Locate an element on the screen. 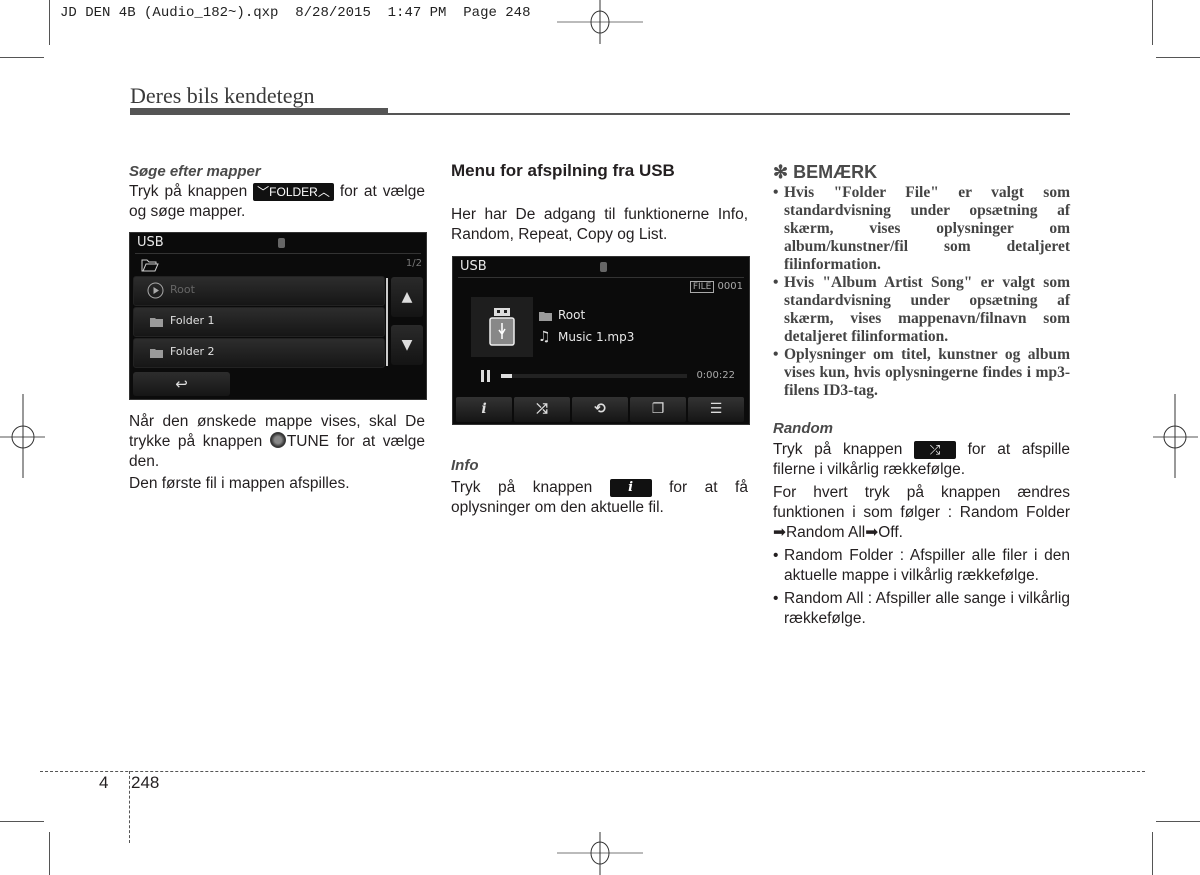 Image resolution: width=1200 pixels, height=875 pixels. album-art is located at coordinates (502, 327).